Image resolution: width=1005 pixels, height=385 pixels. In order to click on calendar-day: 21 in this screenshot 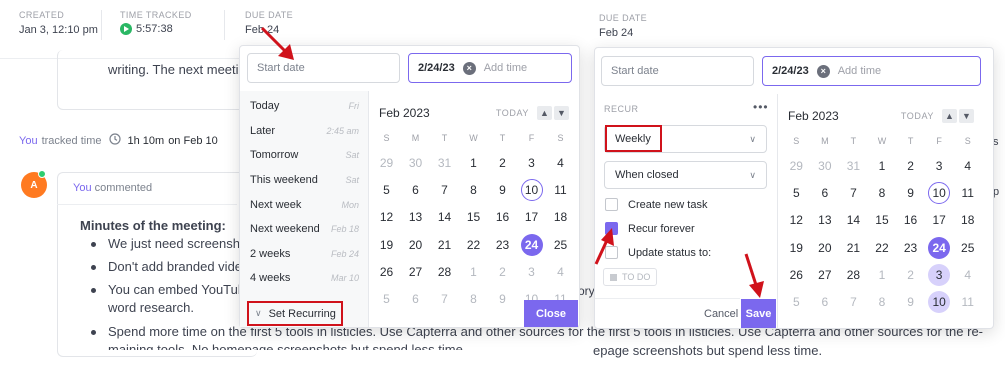, I will do `click(853, 247)`.